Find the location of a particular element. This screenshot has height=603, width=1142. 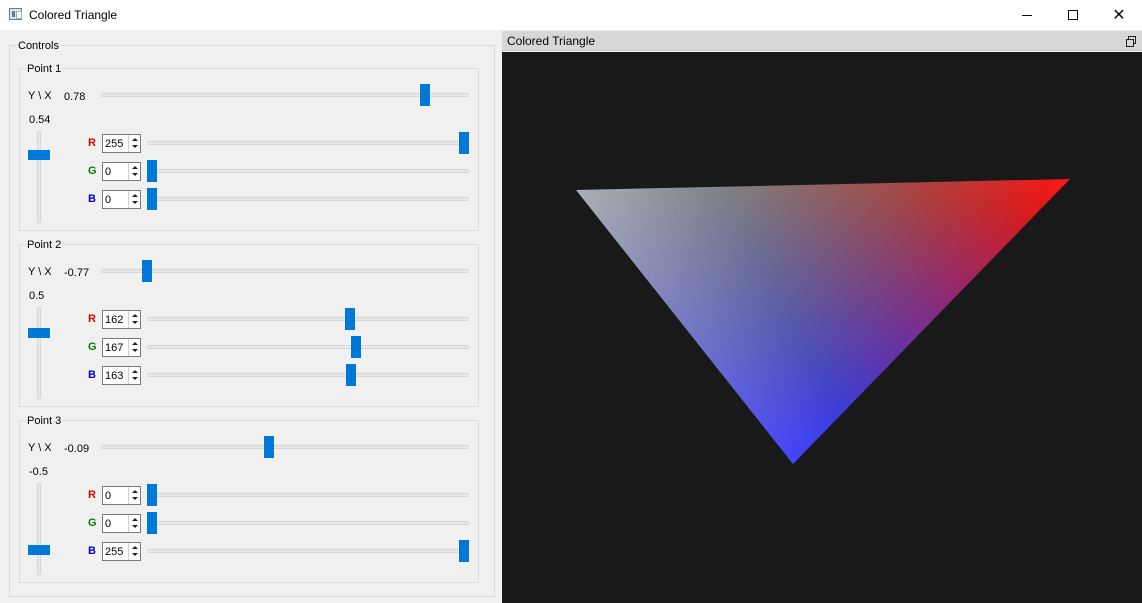

window-title: Colored Triangle is located at coordinates (73, 15).